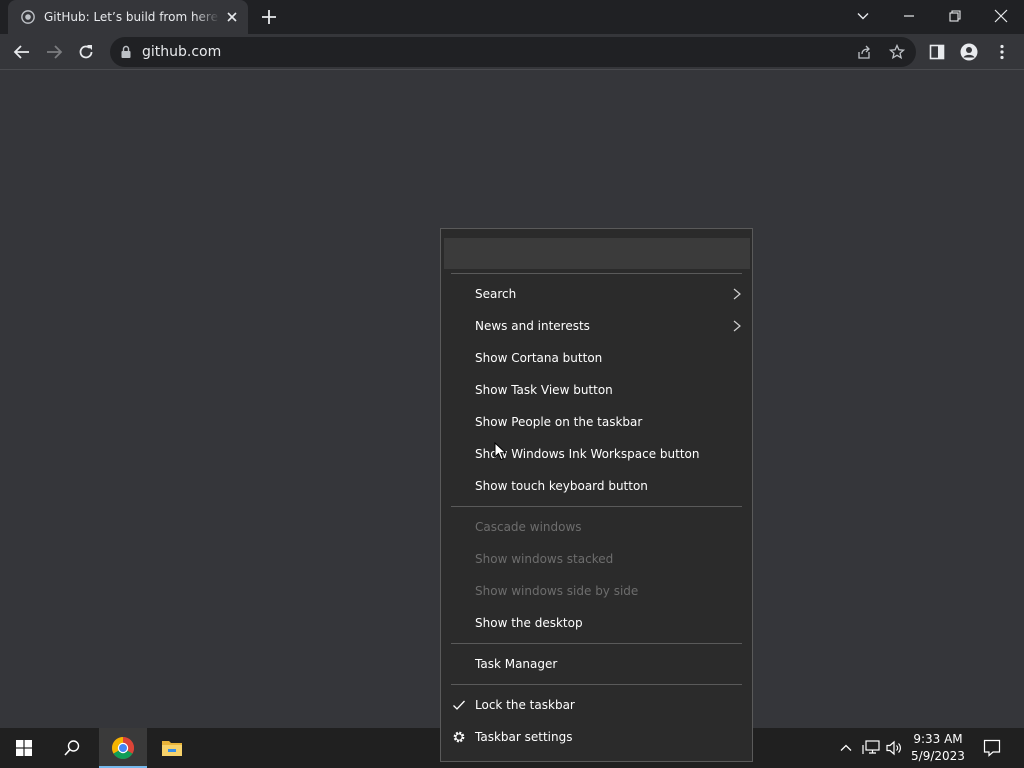  I want to click on menu-item-label: Show touch keyboard button, so click(561, 486).